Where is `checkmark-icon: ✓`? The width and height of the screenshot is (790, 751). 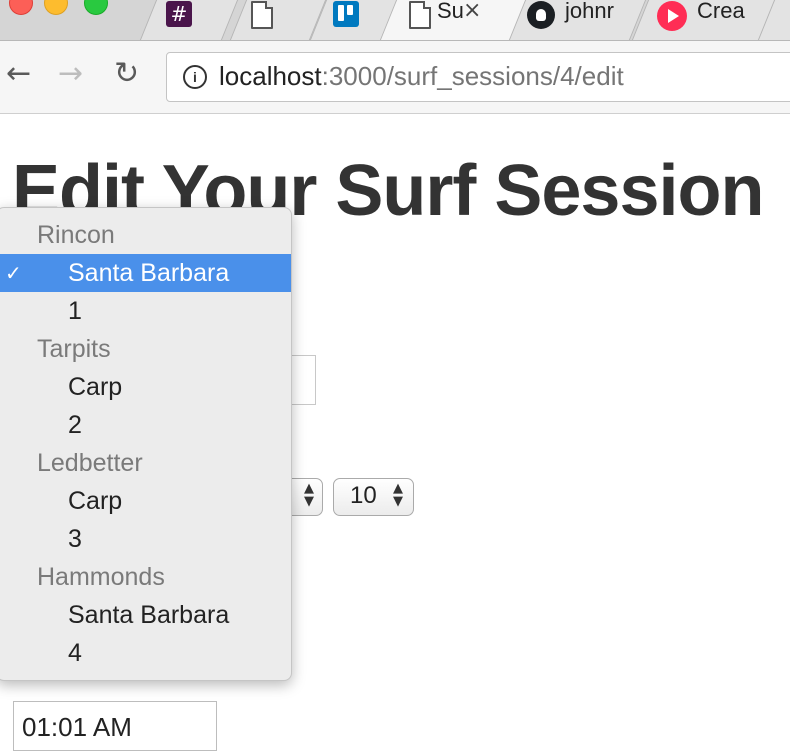 checkmark-icon: ✓ is located at coordinates (13, 273).